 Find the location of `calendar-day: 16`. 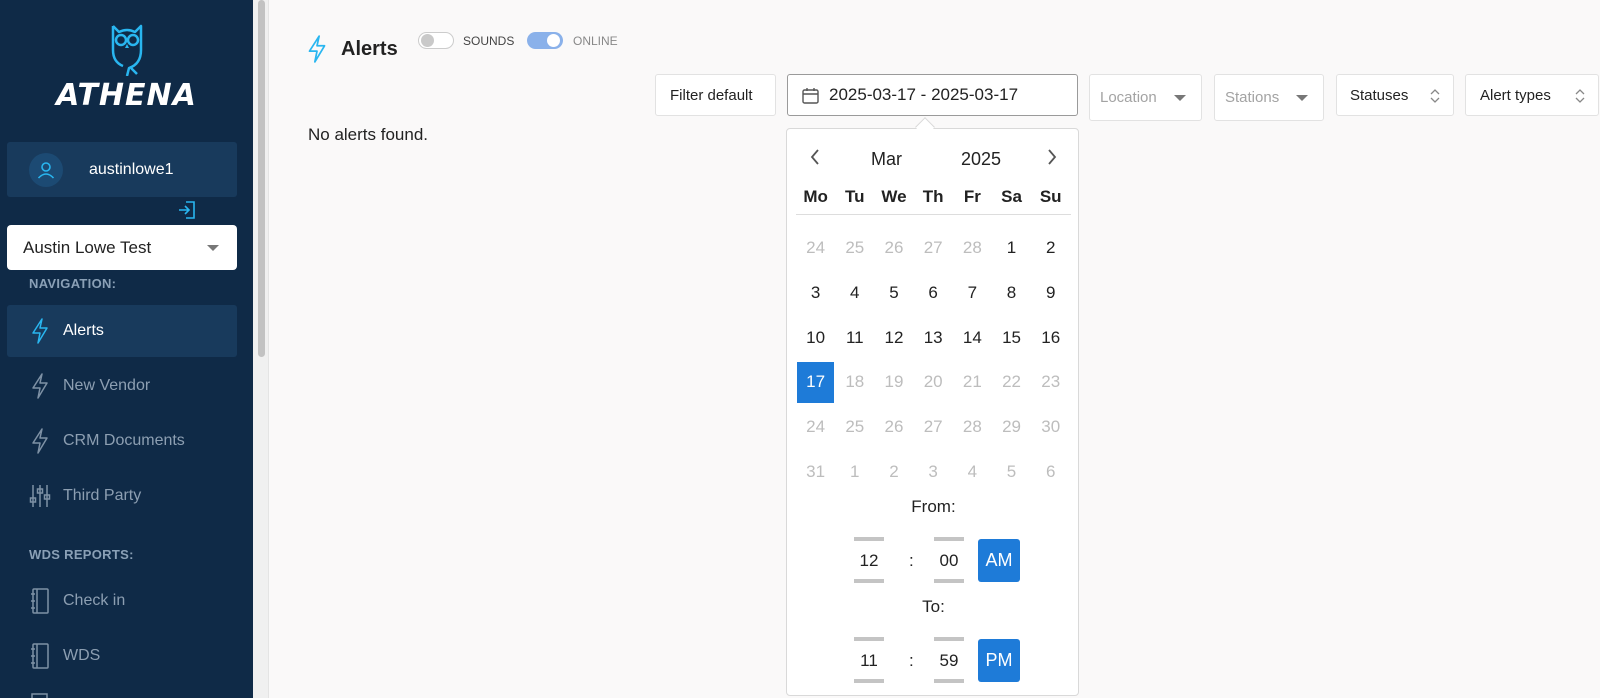

calendar-day: 16 is located at coordinates (1050, 337).